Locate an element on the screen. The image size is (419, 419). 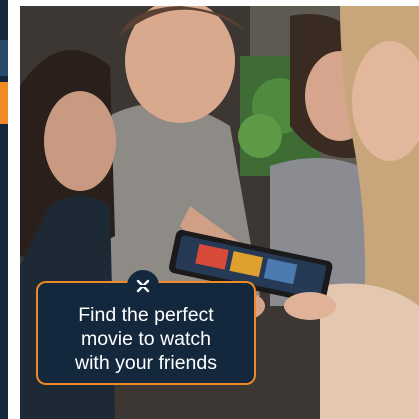
x-logo-icon is located at coordinates (143, 286).